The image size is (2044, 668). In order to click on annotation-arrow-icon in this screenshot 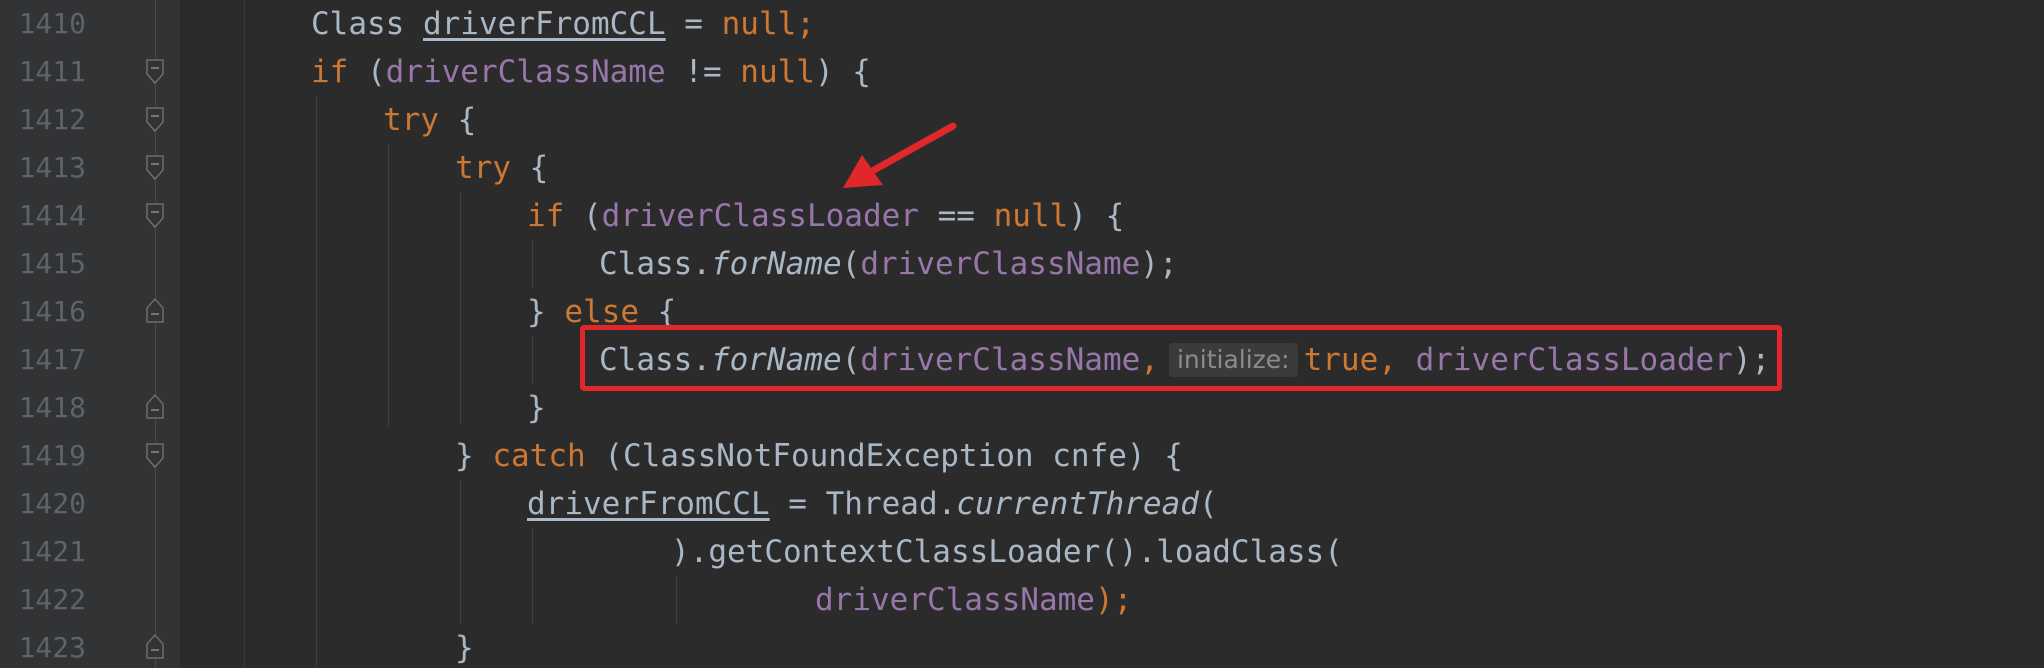, I will do `click(900, 155)`.